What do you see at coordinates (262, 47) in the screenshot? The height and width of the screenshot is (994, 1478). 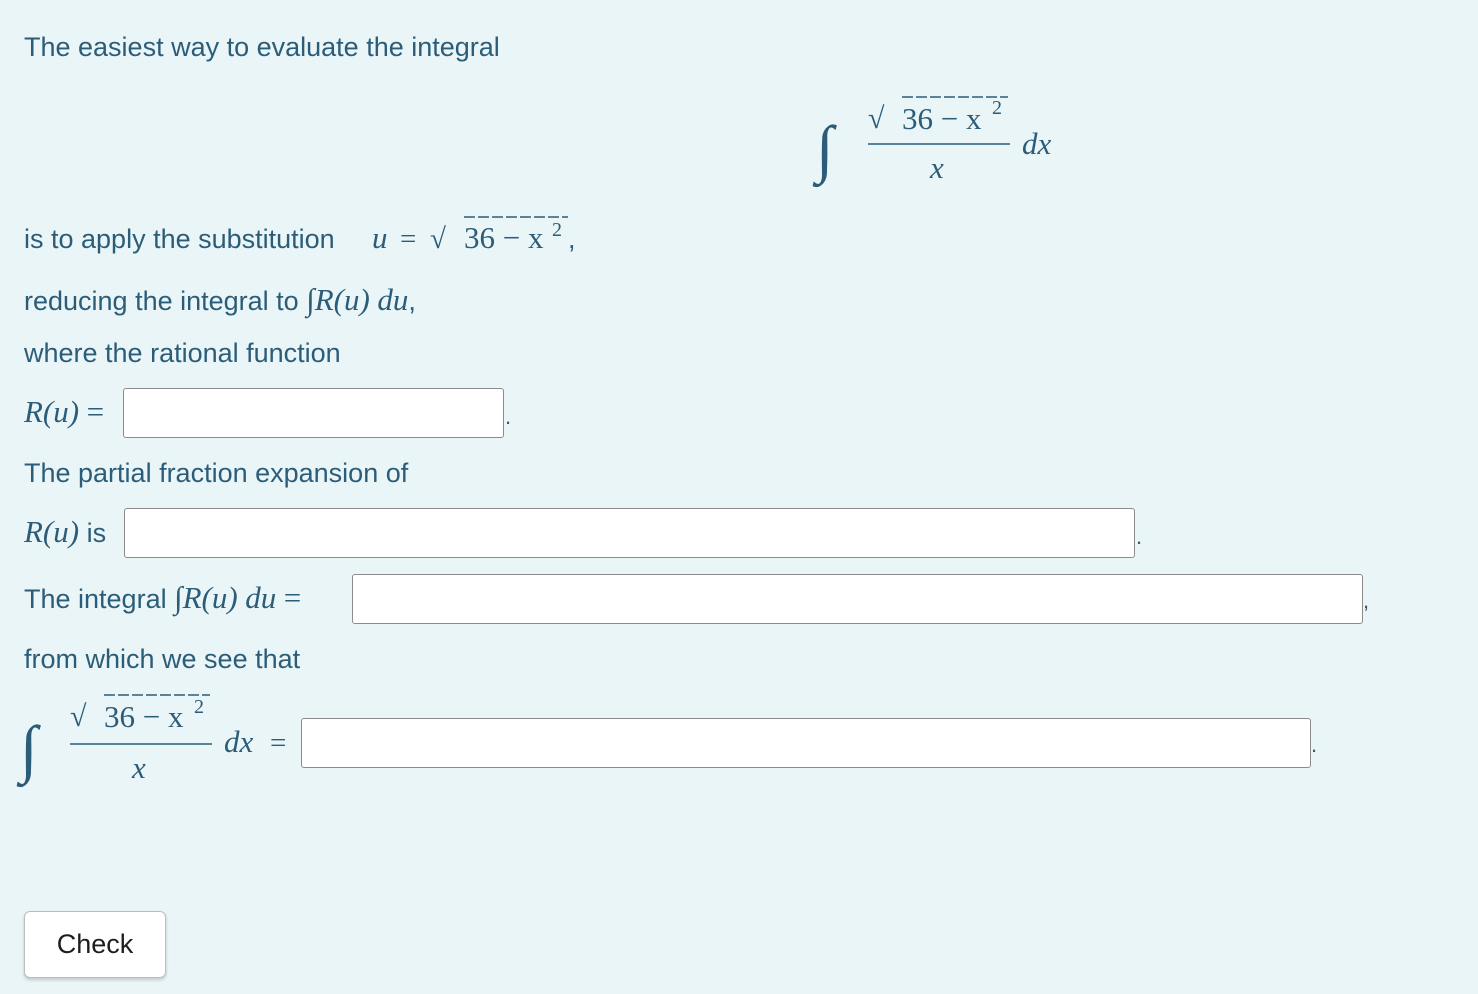 I see `intro-text: The easiest way to evaluate the integral` at bounding box center [262, 47].